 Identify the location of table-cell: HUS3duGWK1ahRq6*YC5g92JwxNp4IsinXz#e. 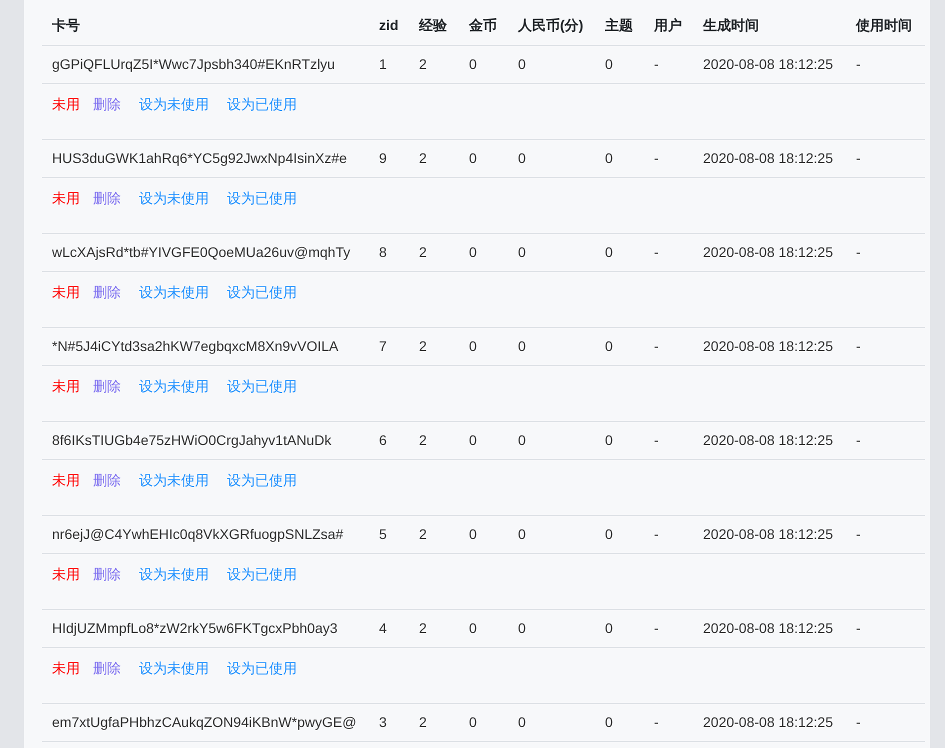
(205, 158).